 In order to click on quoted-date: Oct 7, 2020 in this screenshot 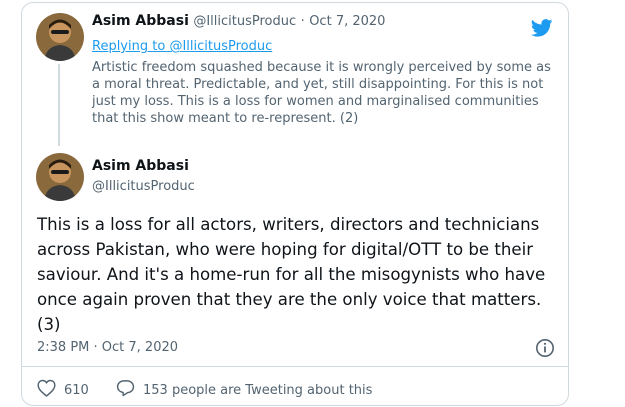, I will do `click(347, 21)`.